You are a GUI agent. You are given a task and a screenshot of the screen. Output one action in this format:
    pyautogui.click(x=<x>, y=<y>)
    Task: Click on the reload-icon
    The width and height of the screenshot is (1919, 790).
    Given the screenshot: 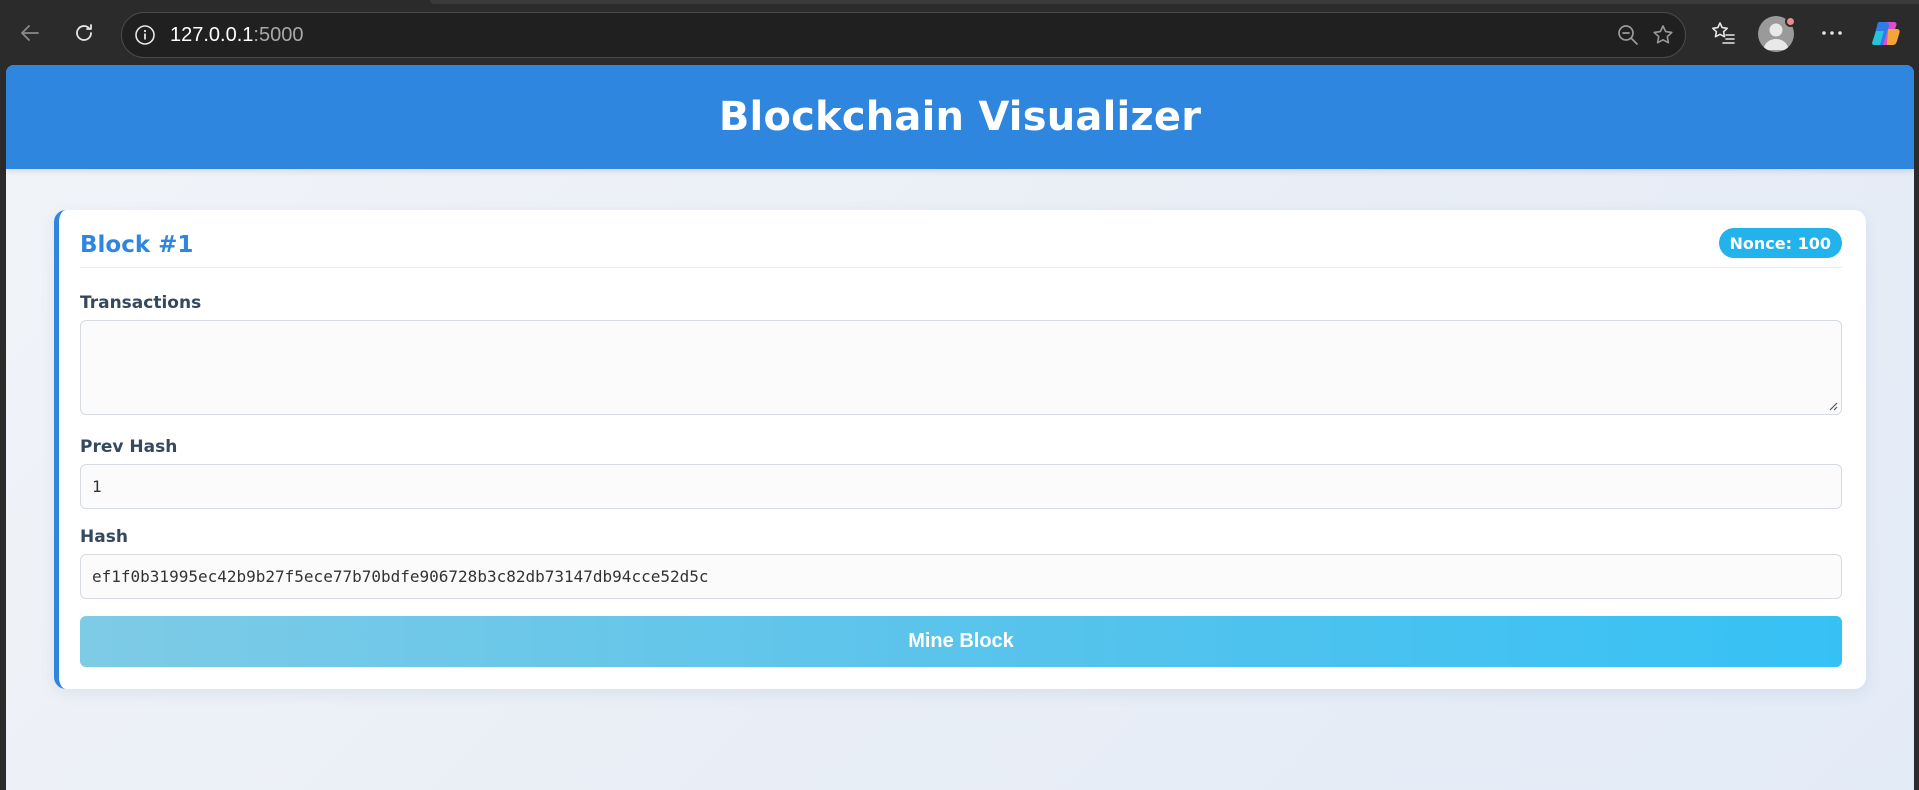 What is the action you would take?
    pyautogui.click(x=84, y=32)
    